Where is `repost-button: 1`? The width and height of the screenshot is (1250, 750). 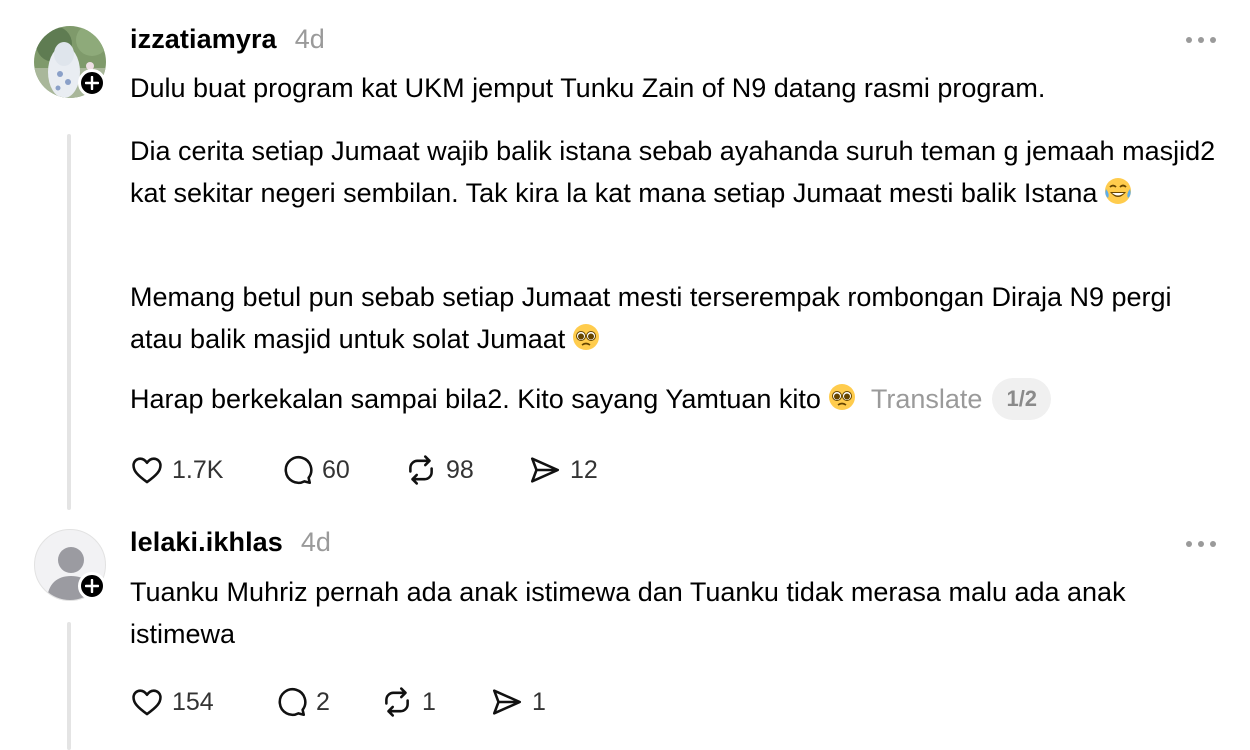
repost-button: 1 is located at coordinates (435, 702).